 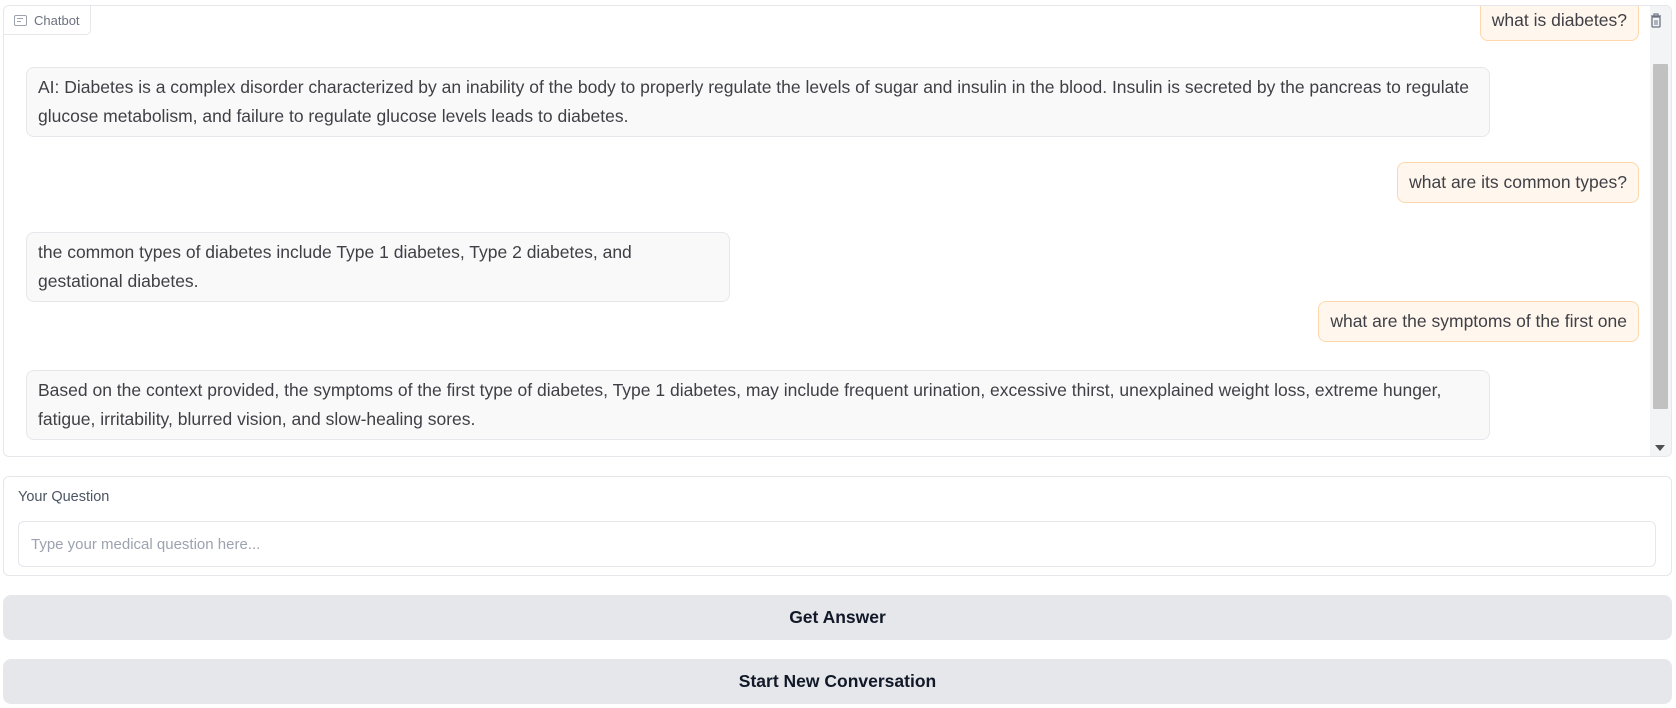 I want to click on scrollbar-thumb, so click(x=1660, y=236).